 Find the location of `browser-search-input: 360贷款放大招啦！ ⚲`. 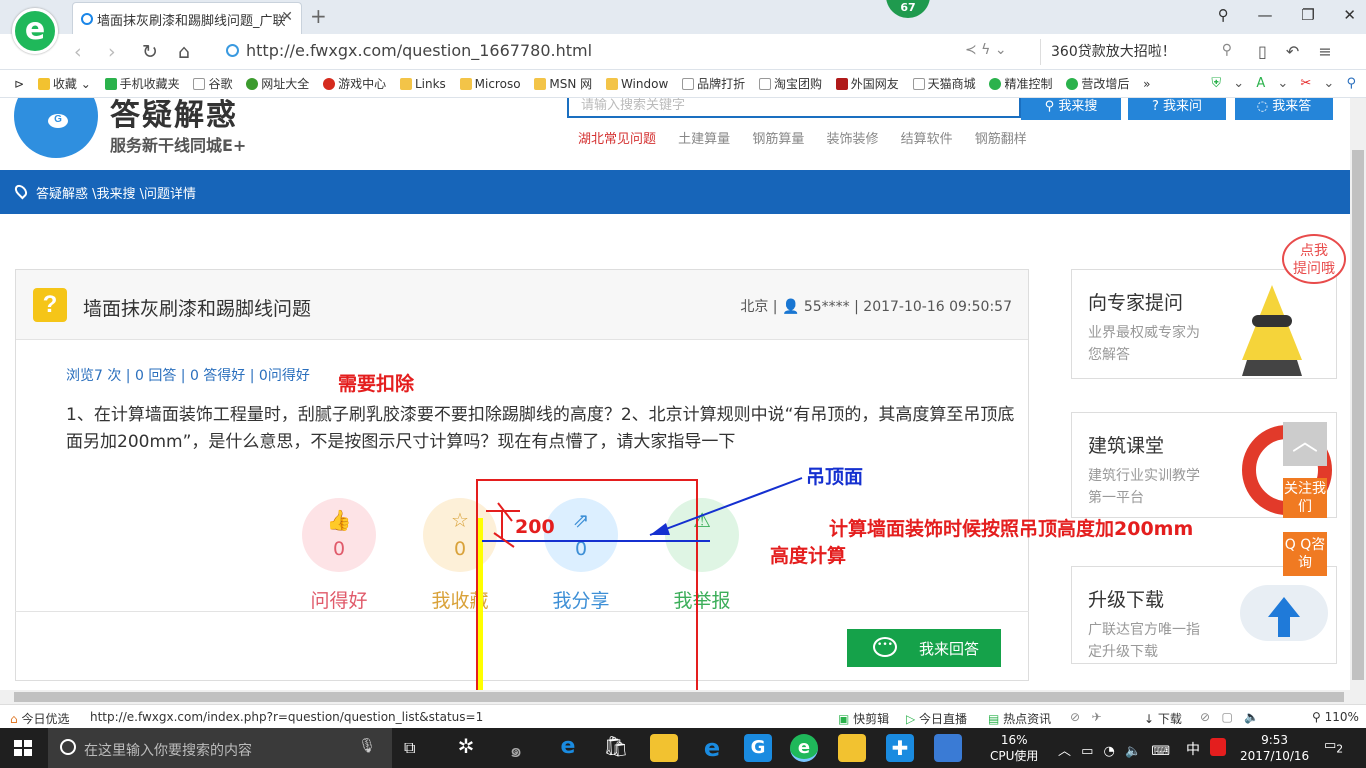

browser-search-input: 360贷款放大招啦！ ⚲ is located at coordinates (1140, 52).